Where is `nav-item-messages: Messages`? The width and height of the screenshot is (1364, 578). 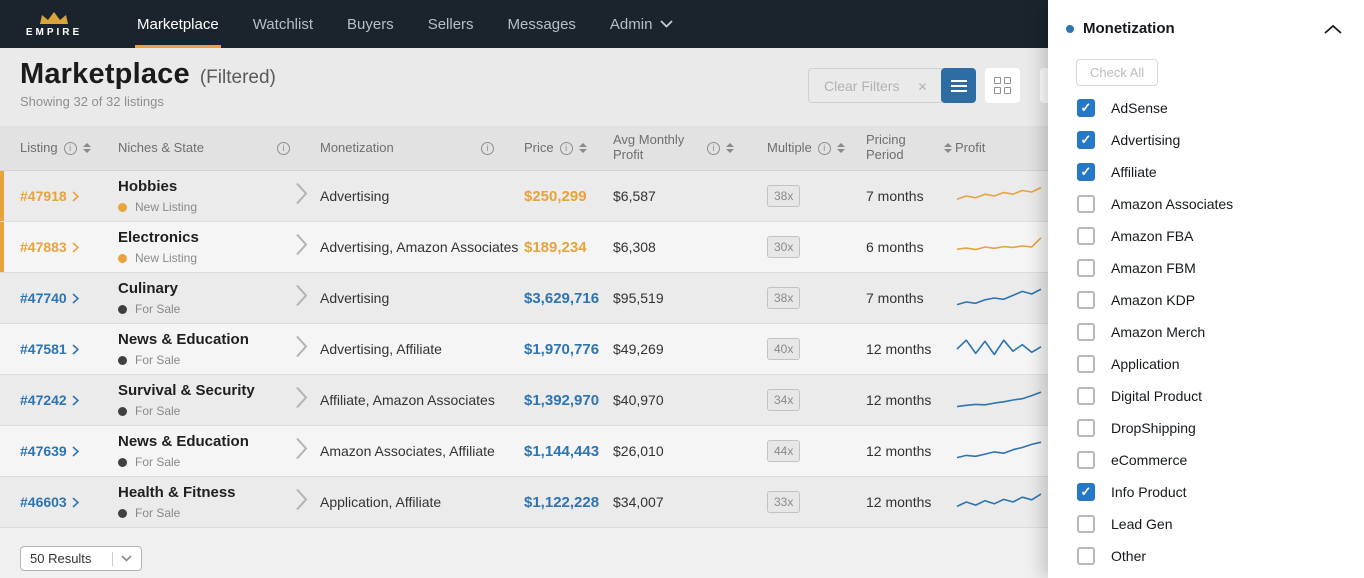
nav-item-messages: Messages is located at coordinates (542, 24).